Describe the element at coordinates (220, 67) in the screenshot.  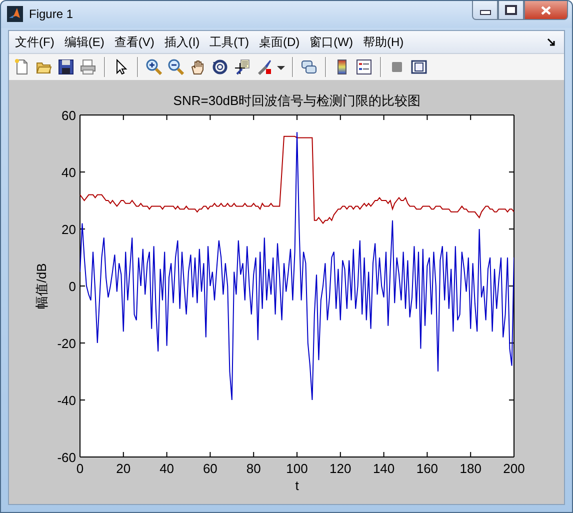
I see `rotate-icon` at that location.